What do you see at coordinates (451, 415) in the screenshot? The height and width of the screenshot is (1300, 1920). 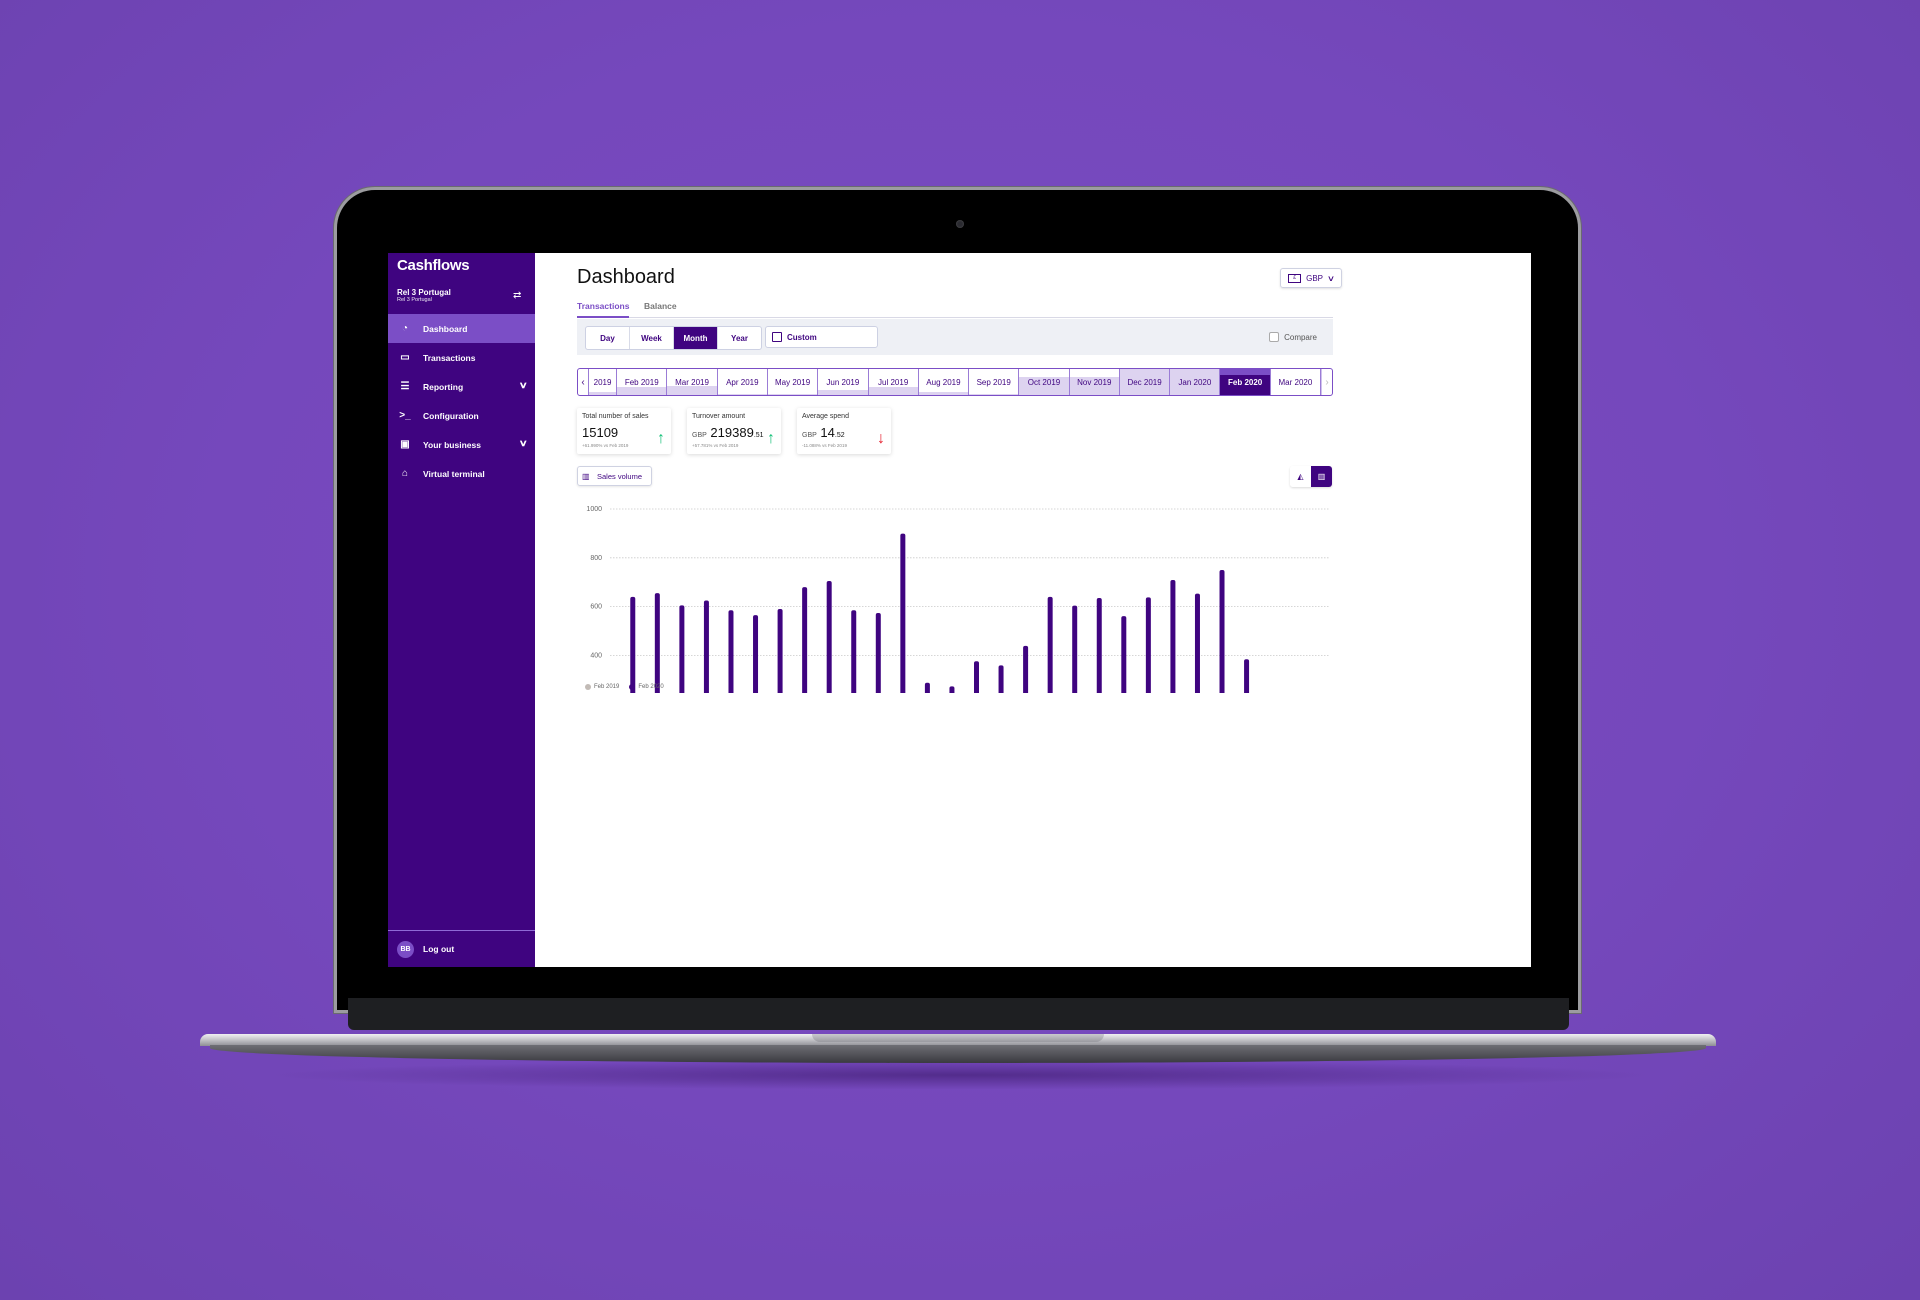 I see `sidebar-item-label: Configuration` at bounding box center [451, 415].